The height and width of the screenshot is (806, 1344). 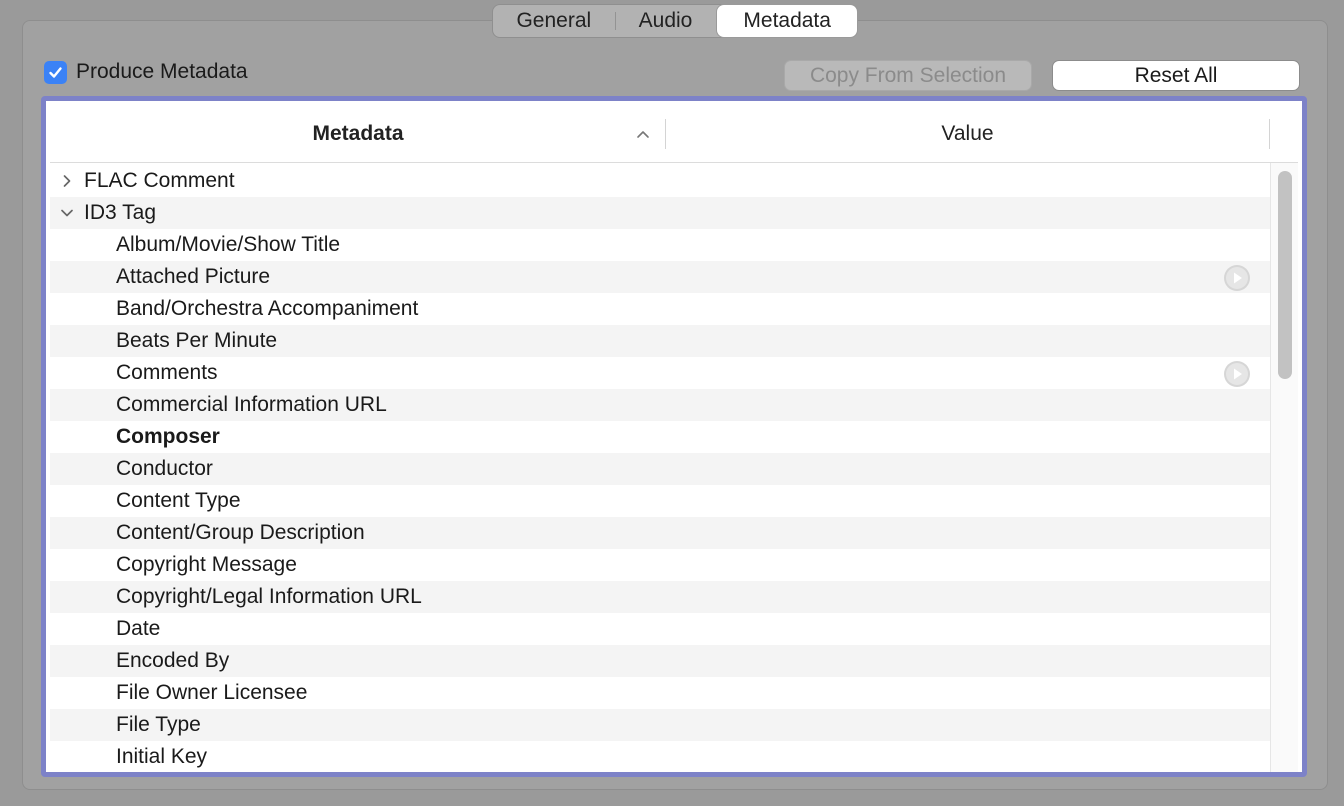 What do you see at coordinates (660, 245) in the screenshot?
I see `table-row: Album/Movie/Show Title` at bounding box center [660, 245].